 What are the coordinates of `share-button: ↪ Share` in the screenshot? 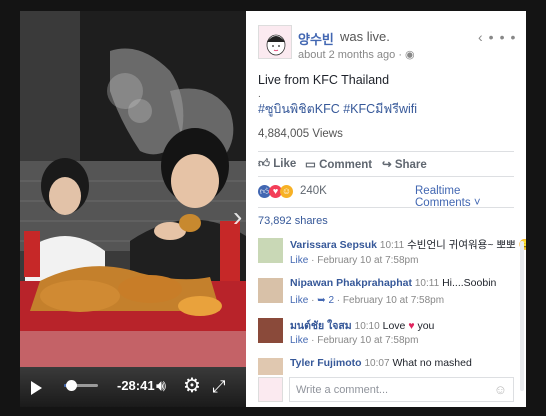 It's located at (404, 164).